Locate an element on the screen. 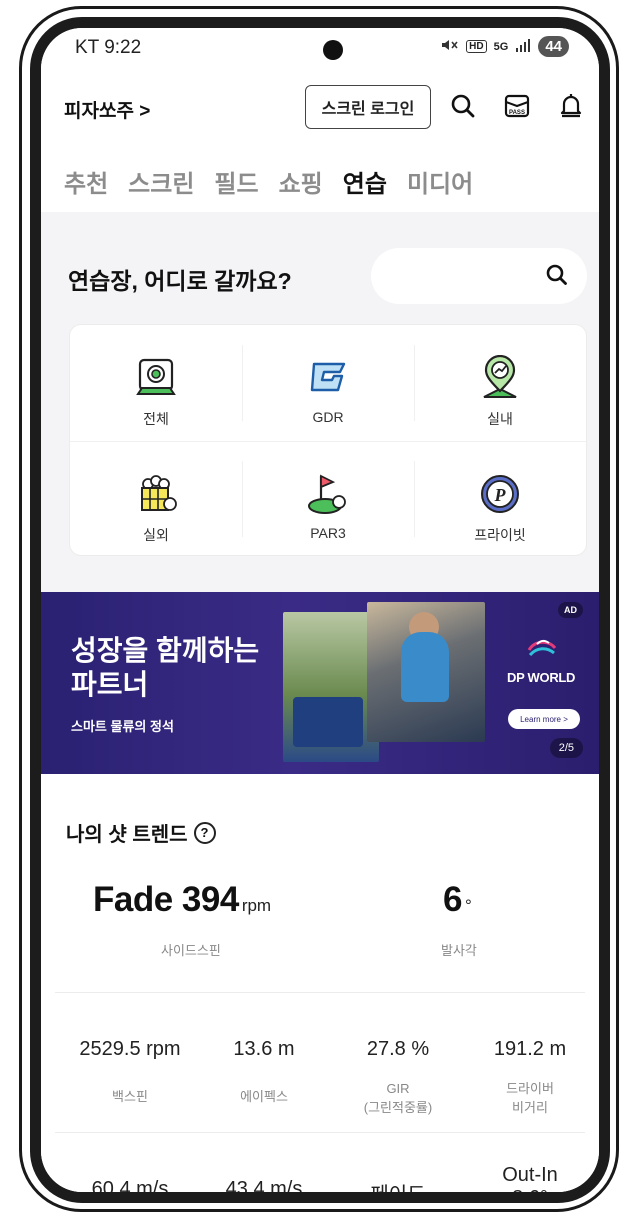  private-badge-icon: P is located at coordinates (500, 494).